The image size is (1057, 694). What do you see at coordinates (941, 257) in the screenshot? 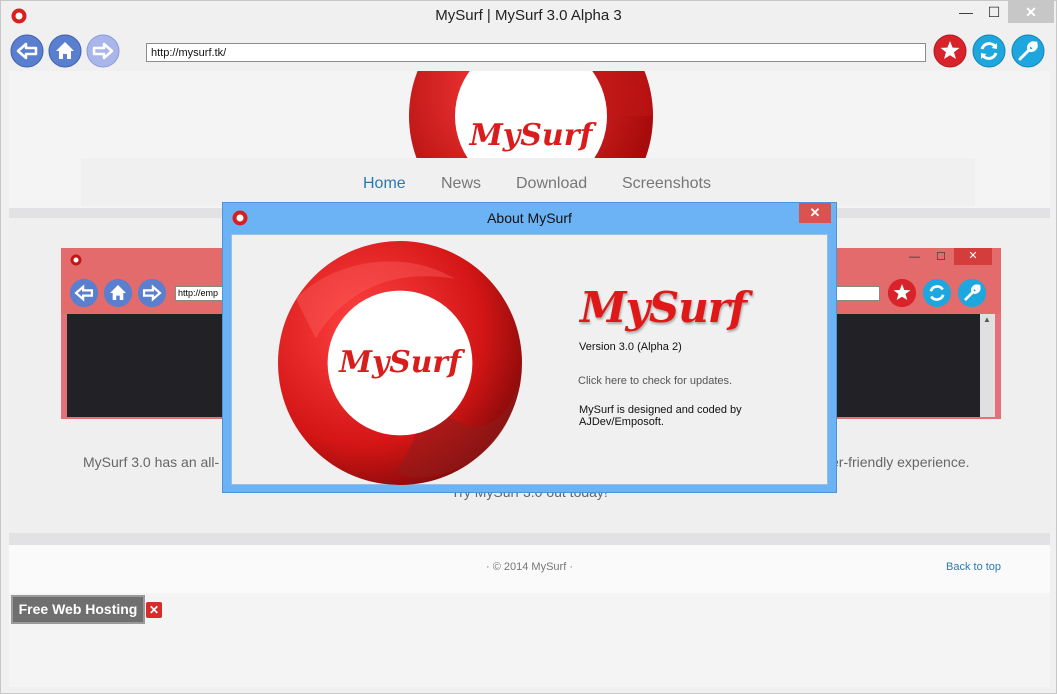
I see `screenshot-maximize-icon: ☐` at bounding box center [941, 257].